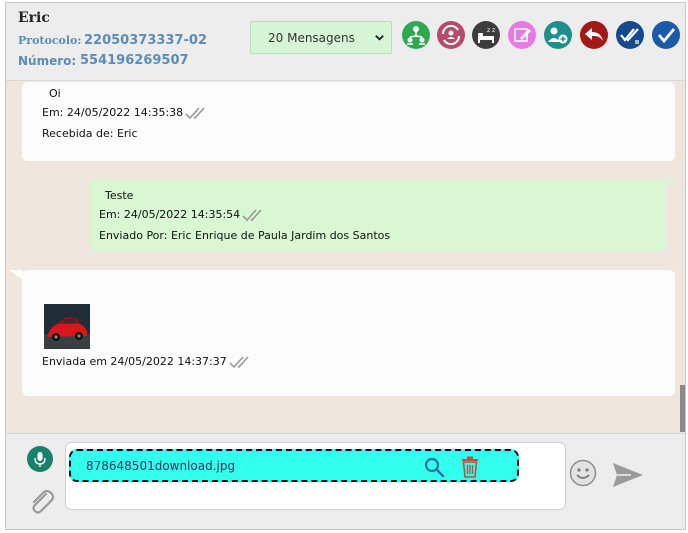 This screenshot has width=688, height=533. What do you see at coordinates (628, 475) in the screenshot?
I see `send-icon` at bounding box center [628, 475].